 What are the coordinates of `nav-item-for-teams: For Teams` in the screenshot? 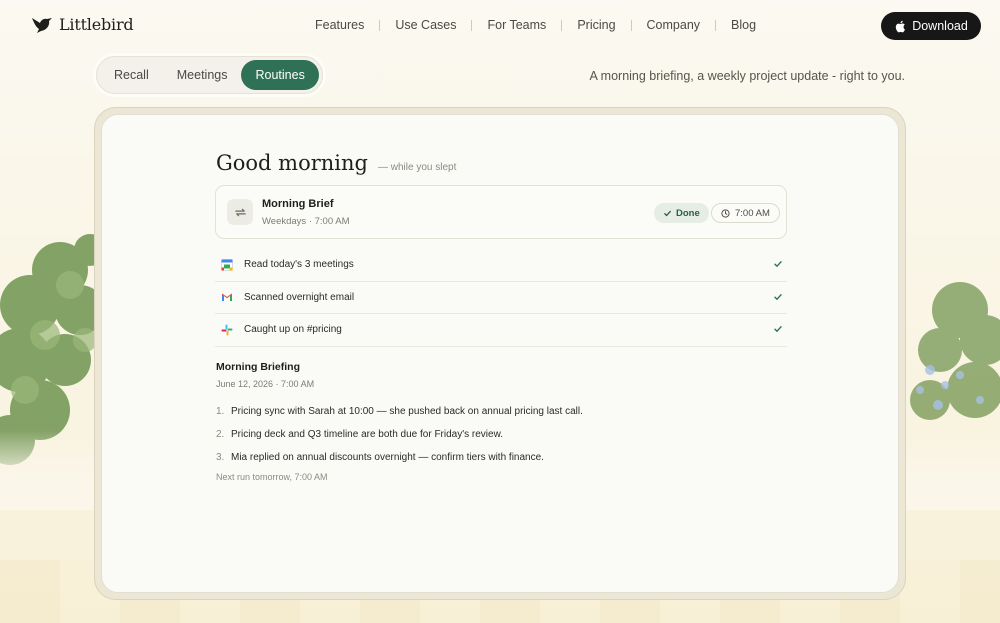 It's located at (516, 25).